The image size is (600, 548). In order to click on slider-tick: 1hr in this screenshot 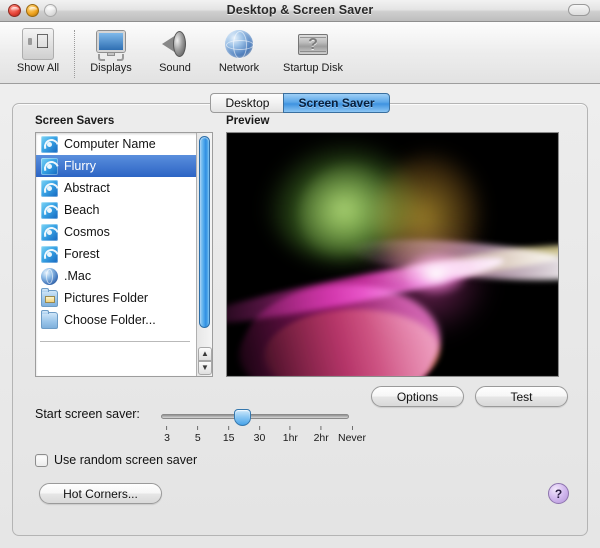, I will do `click(290, 435)`.